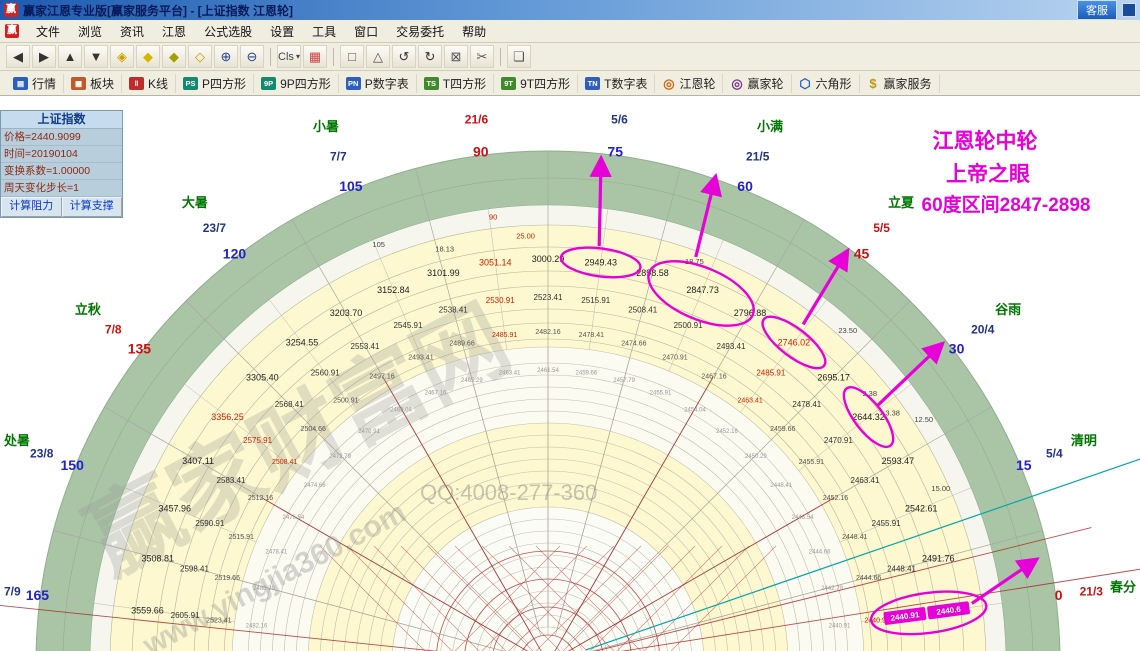 The height and width of the screenshot is (651, 1140). I want to click on ring-value: 2446.54, so click(803, 518).